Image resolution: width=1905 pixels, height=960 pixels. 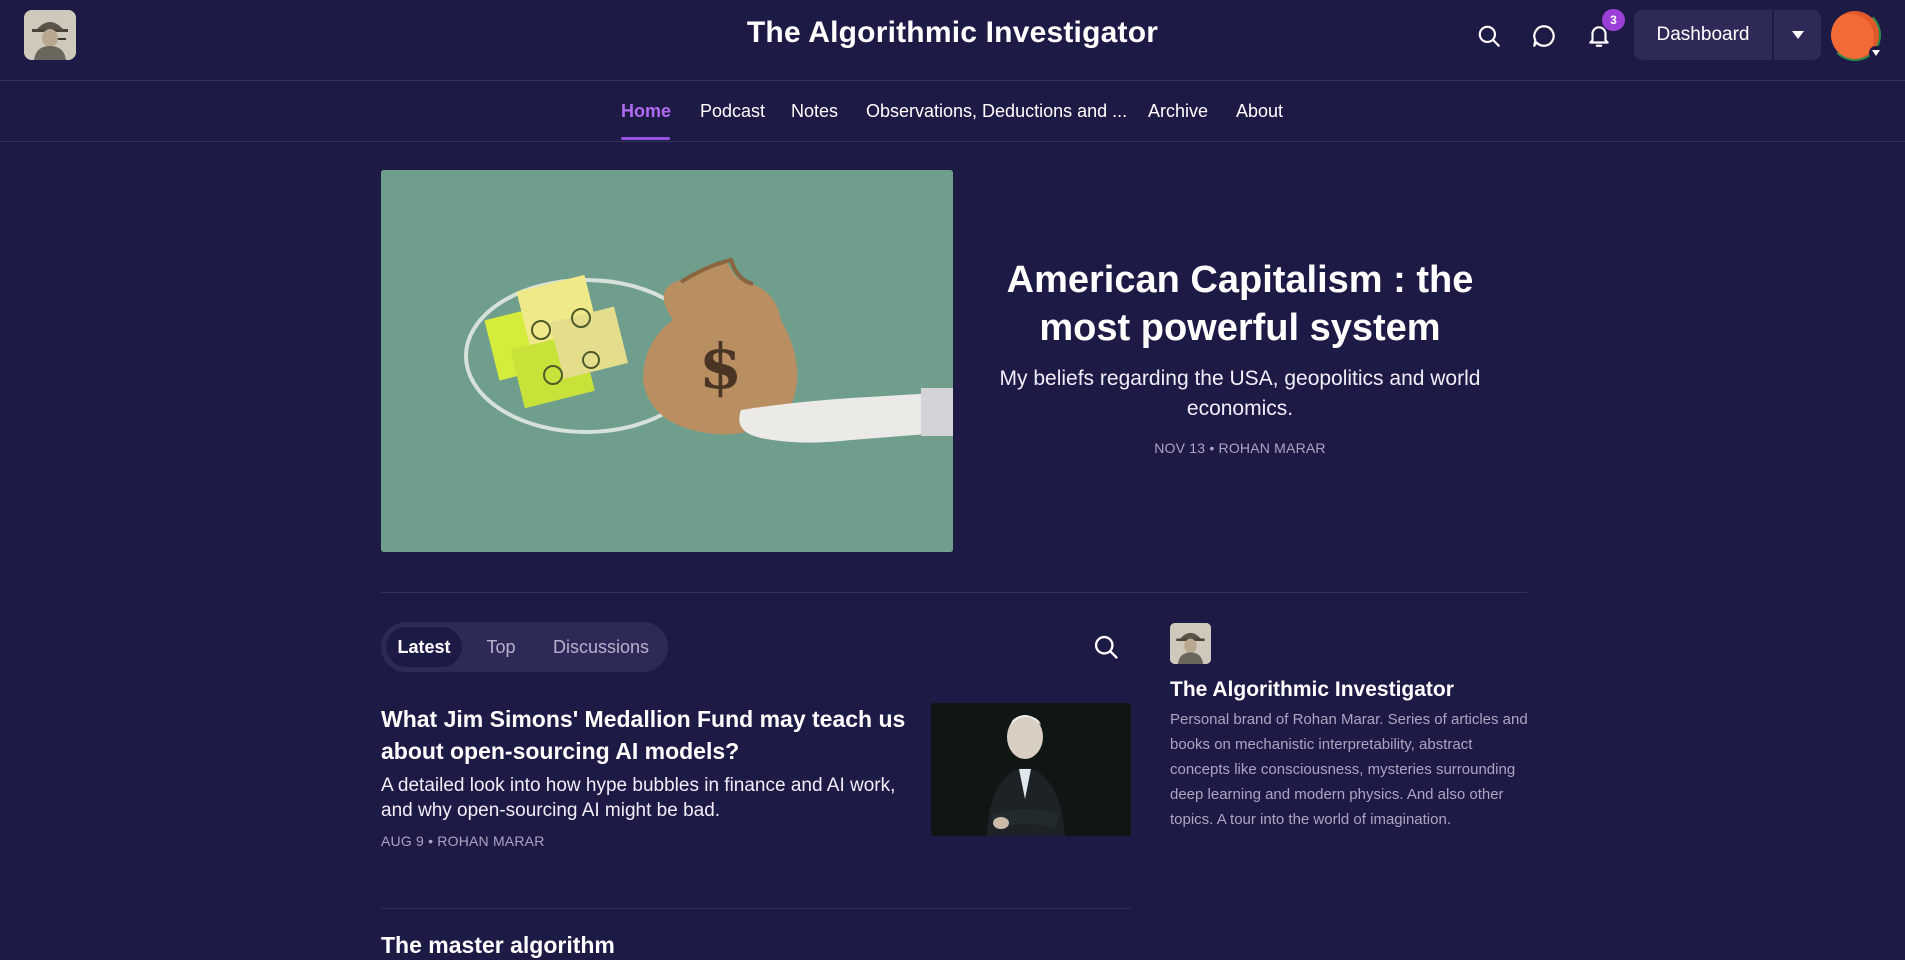 What do you see at coordinates (1876, 53) in the screenshot?
I see `avatar-caret-icon` at bounding box center [1876, 53].